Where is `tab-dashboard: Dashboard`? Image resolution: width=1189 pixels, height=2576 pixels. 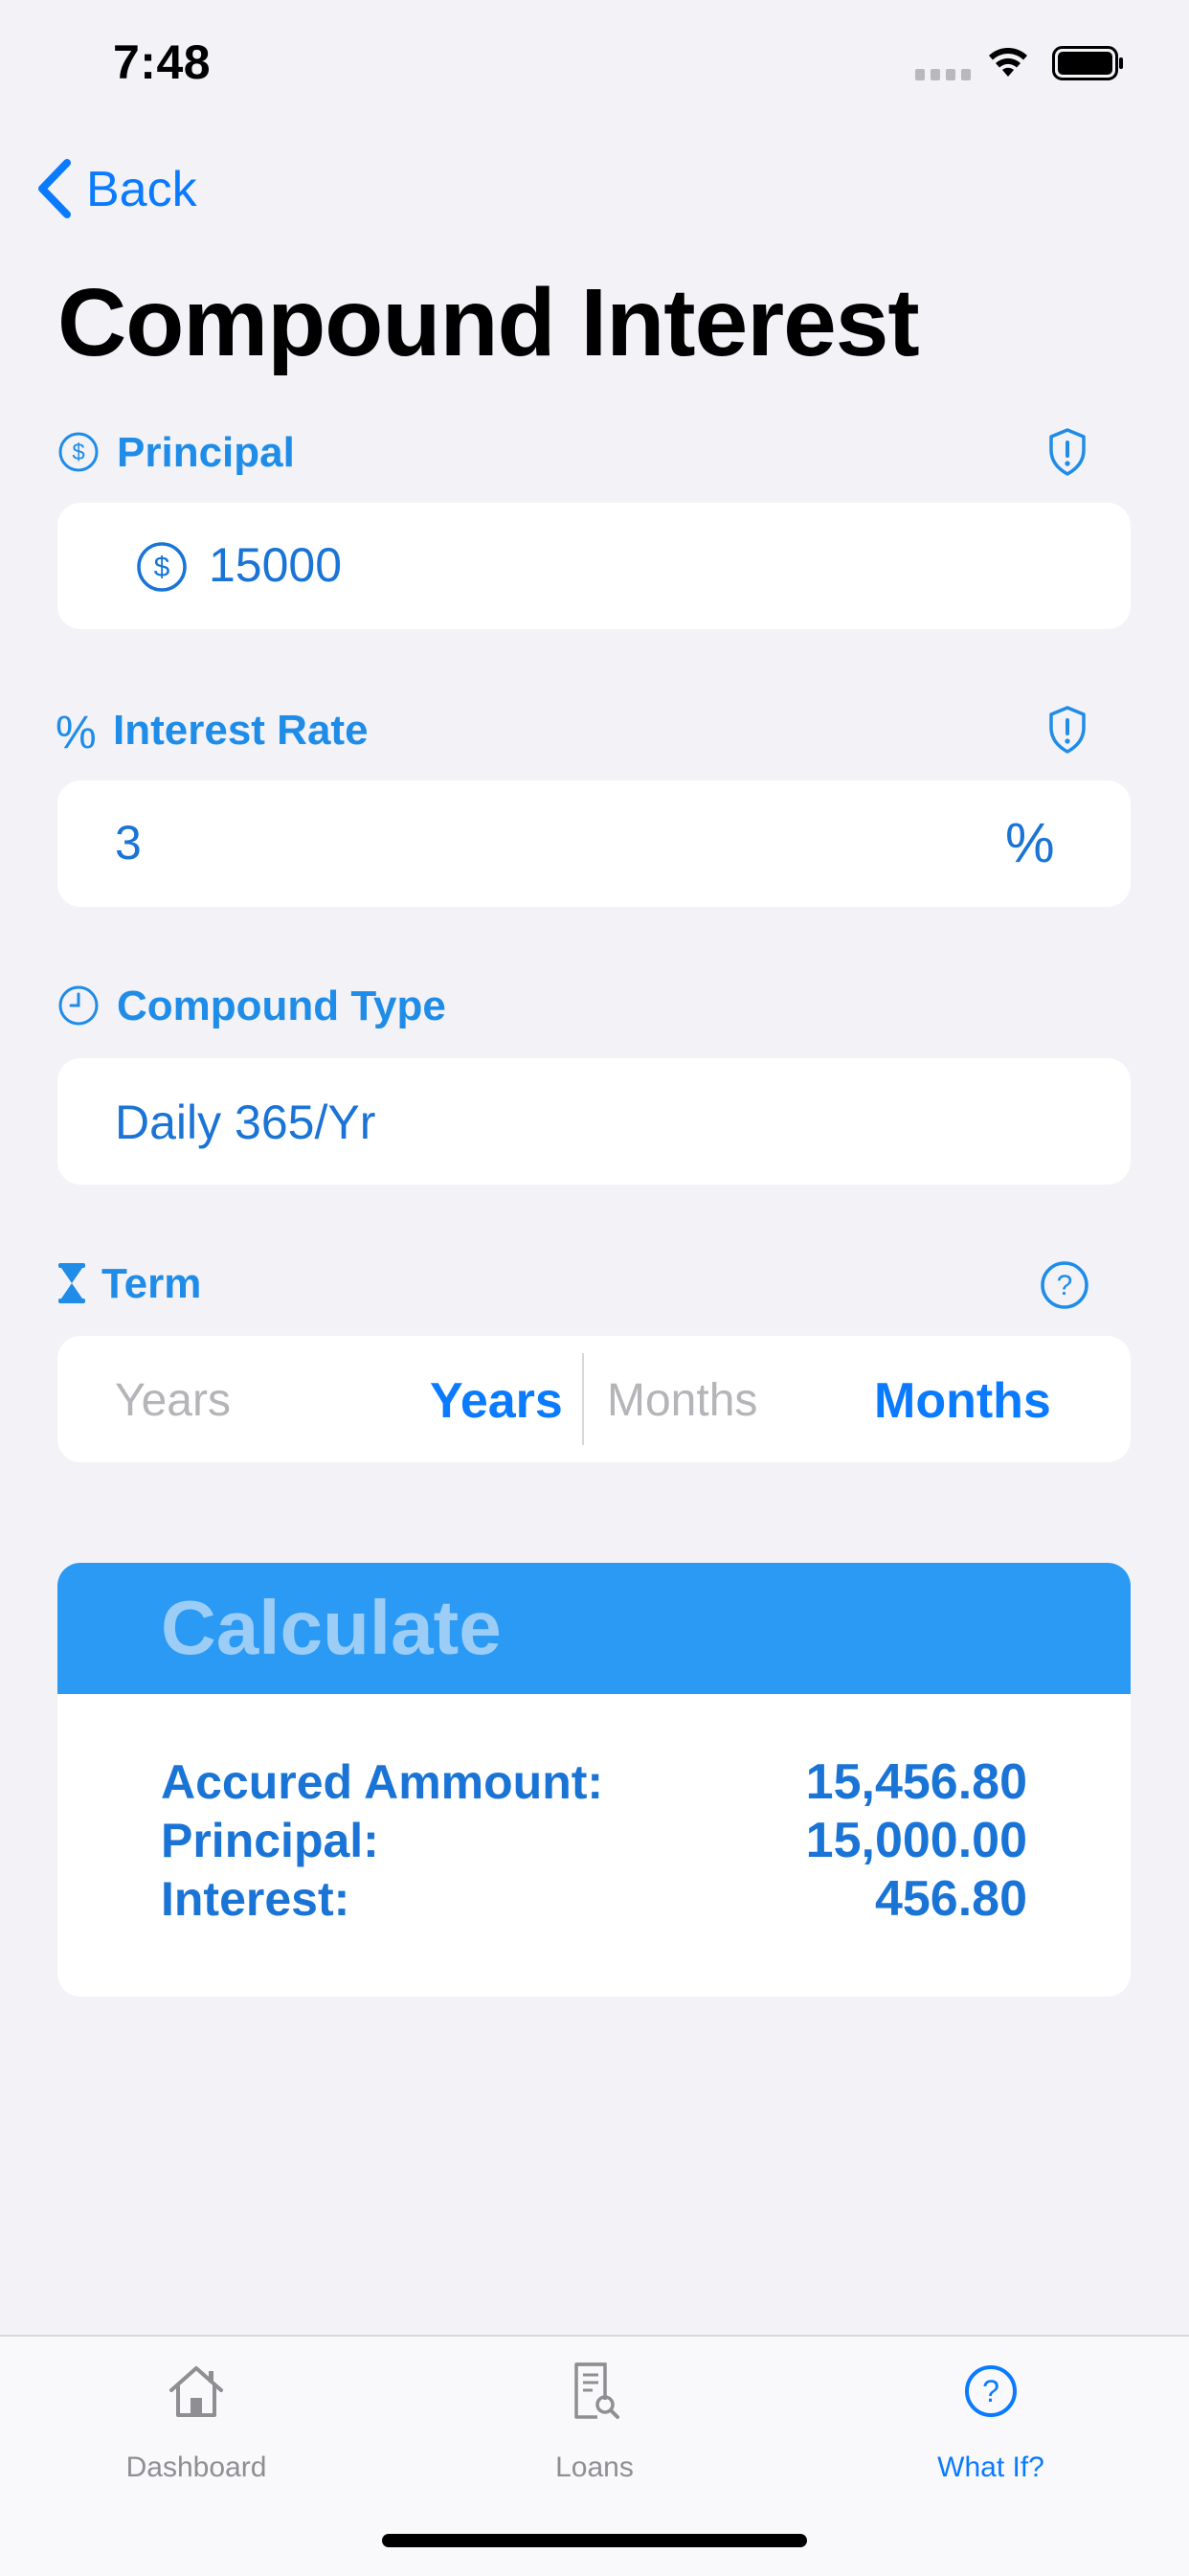 tab-dashboard: Dashboard is located at coordinates (196, 2413).